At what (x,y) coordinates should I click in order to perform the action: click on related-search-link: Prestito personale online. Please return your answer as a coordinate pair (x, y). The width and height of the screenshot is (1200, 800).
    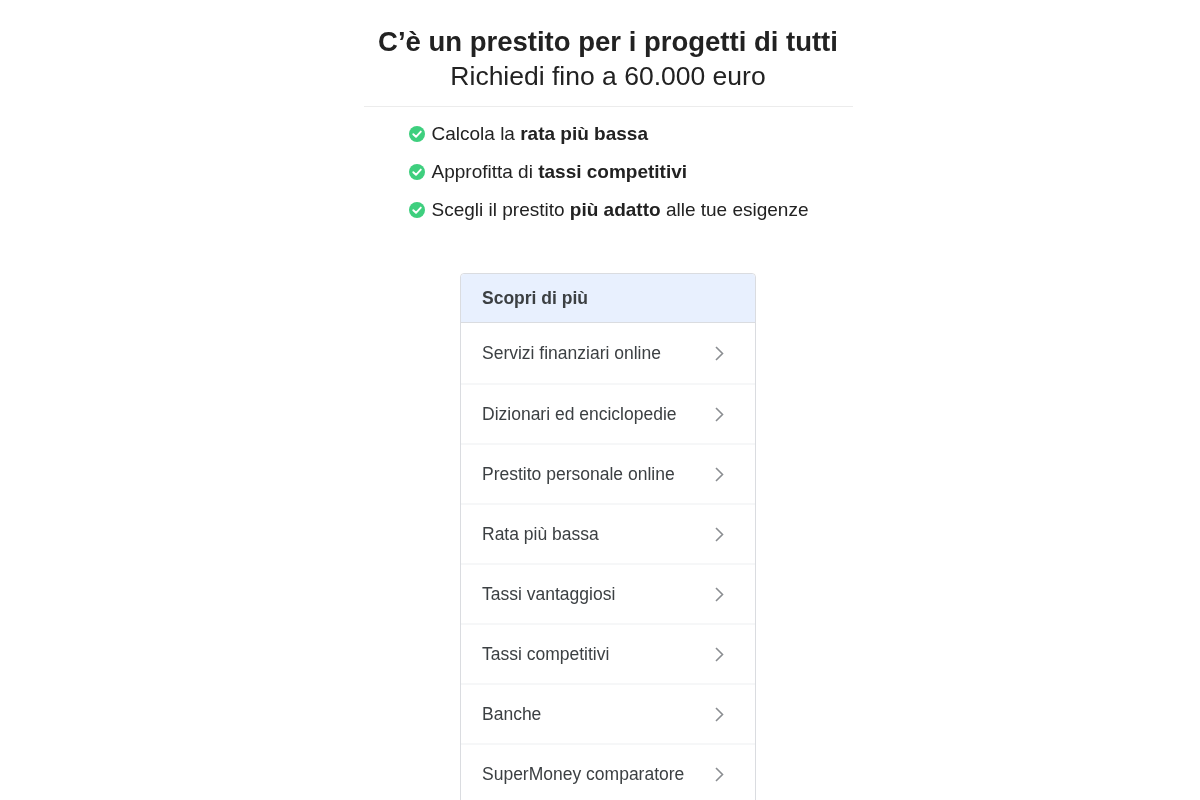
    Looking at the image, I should click on (608, 473).